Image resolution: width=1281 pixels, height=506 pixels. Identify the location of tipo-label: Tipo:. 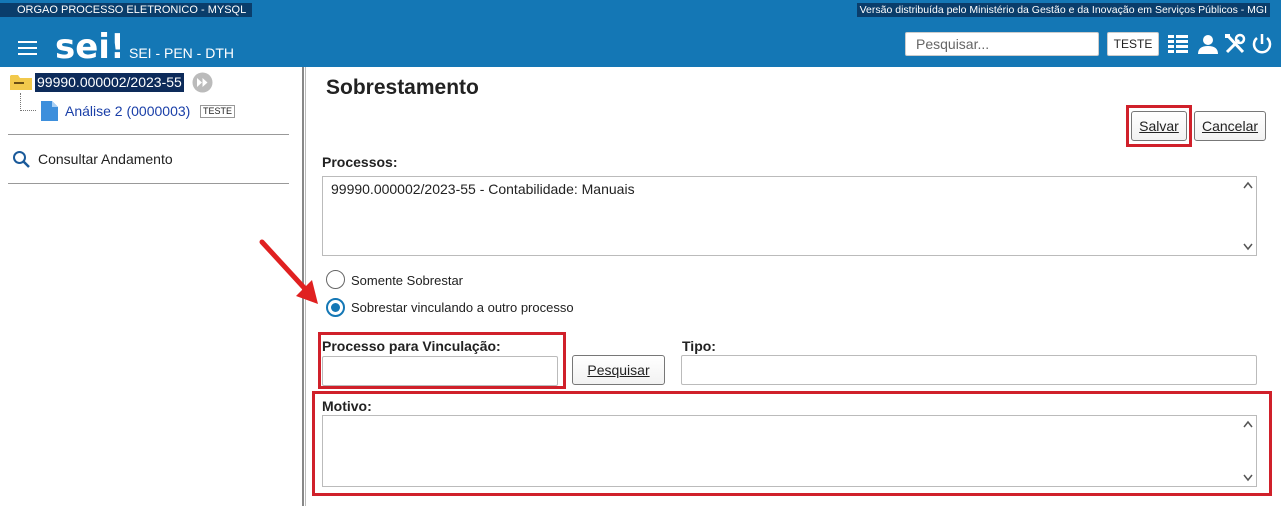
(699, 346).